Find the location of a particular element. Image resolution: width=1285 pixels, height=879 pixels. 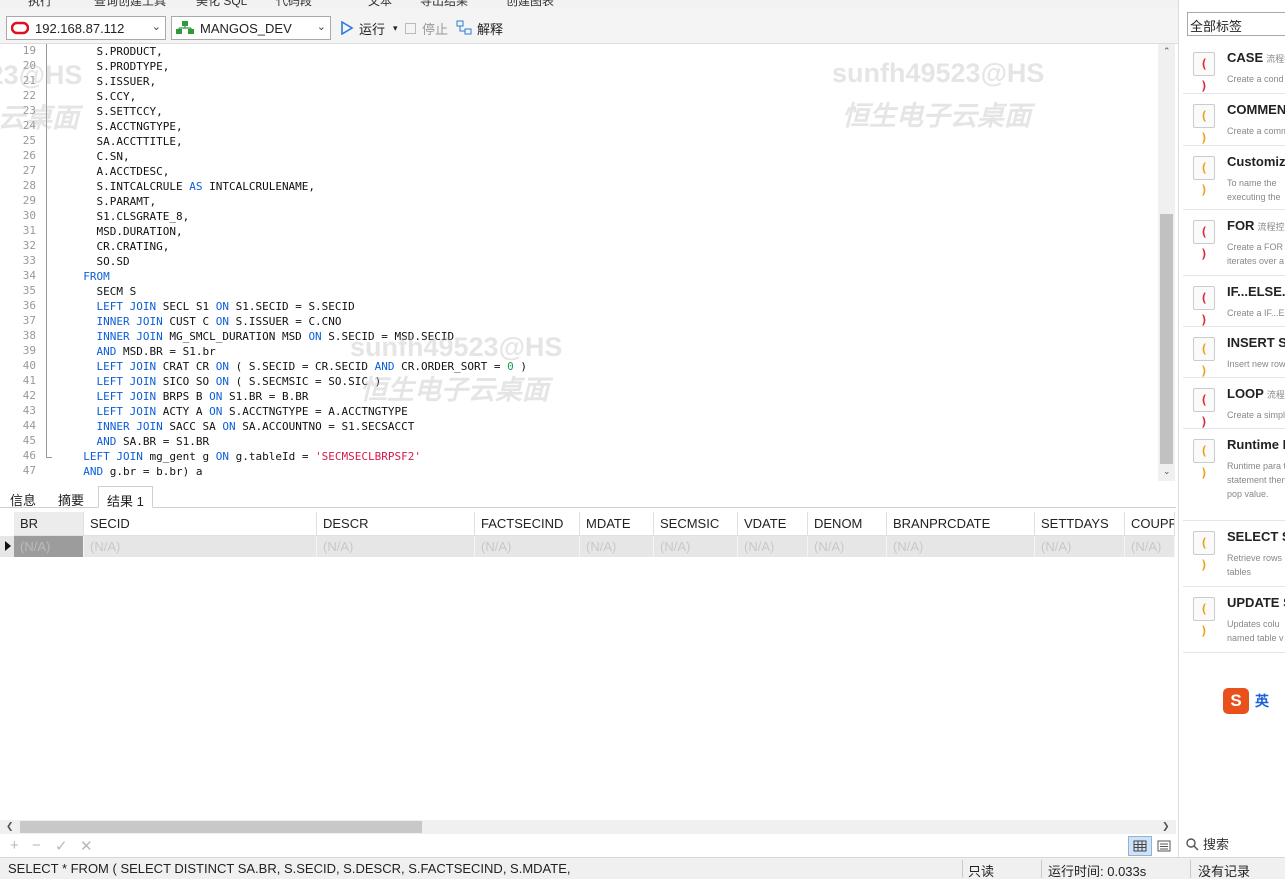

line-number: 32 is located at coordinates (29, 245).